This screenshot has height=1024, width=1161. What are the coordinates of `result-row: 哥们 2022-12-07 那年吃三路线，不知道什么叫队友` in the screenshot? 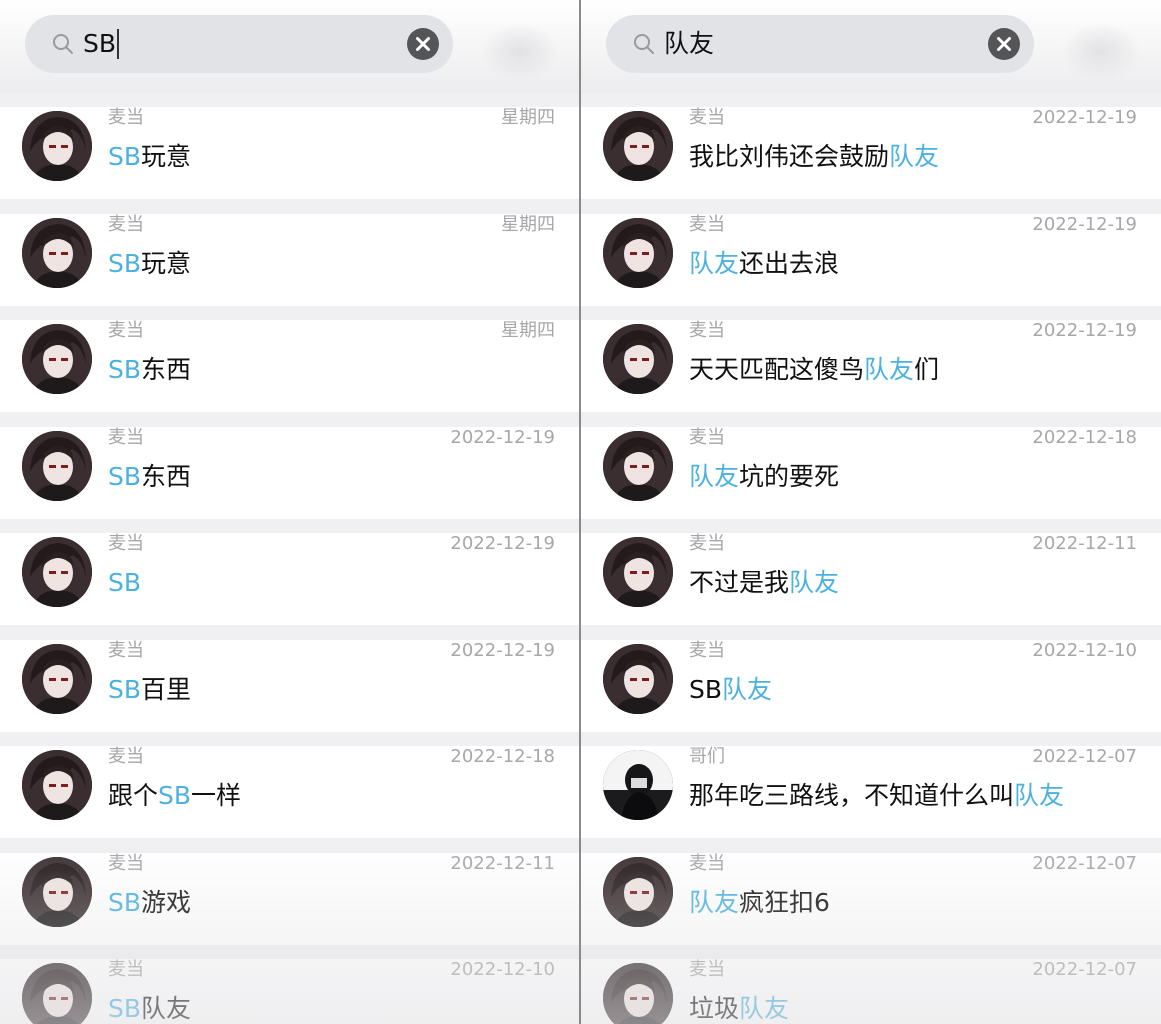 It's located at (871, 792).